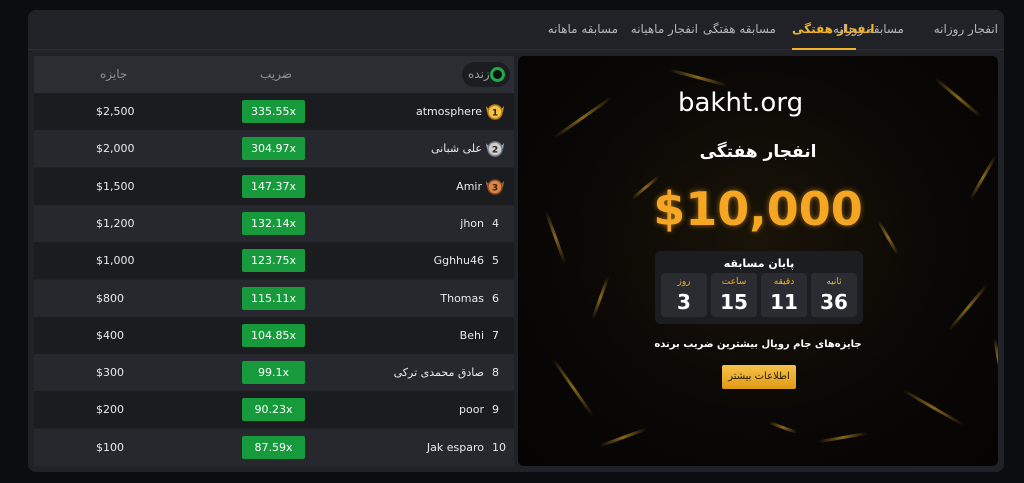 The height and width of the screenshot is (483, 1024). I want to click on table-row: $2,000 304.97x علی شبانی 2, so click(274, 149).